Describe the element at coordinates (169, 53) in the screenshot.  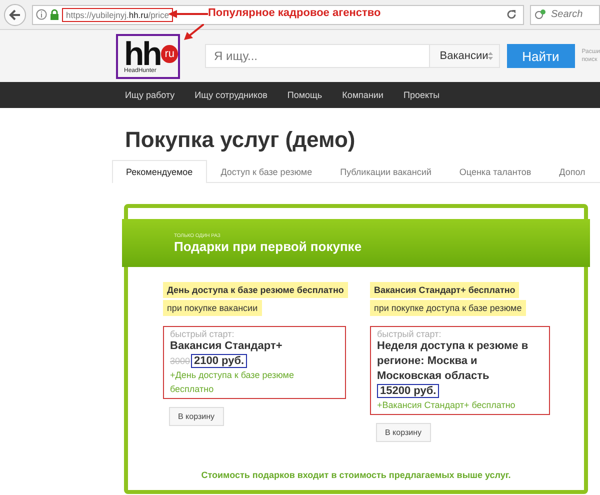
I see `logo-badge: ru` at that location.